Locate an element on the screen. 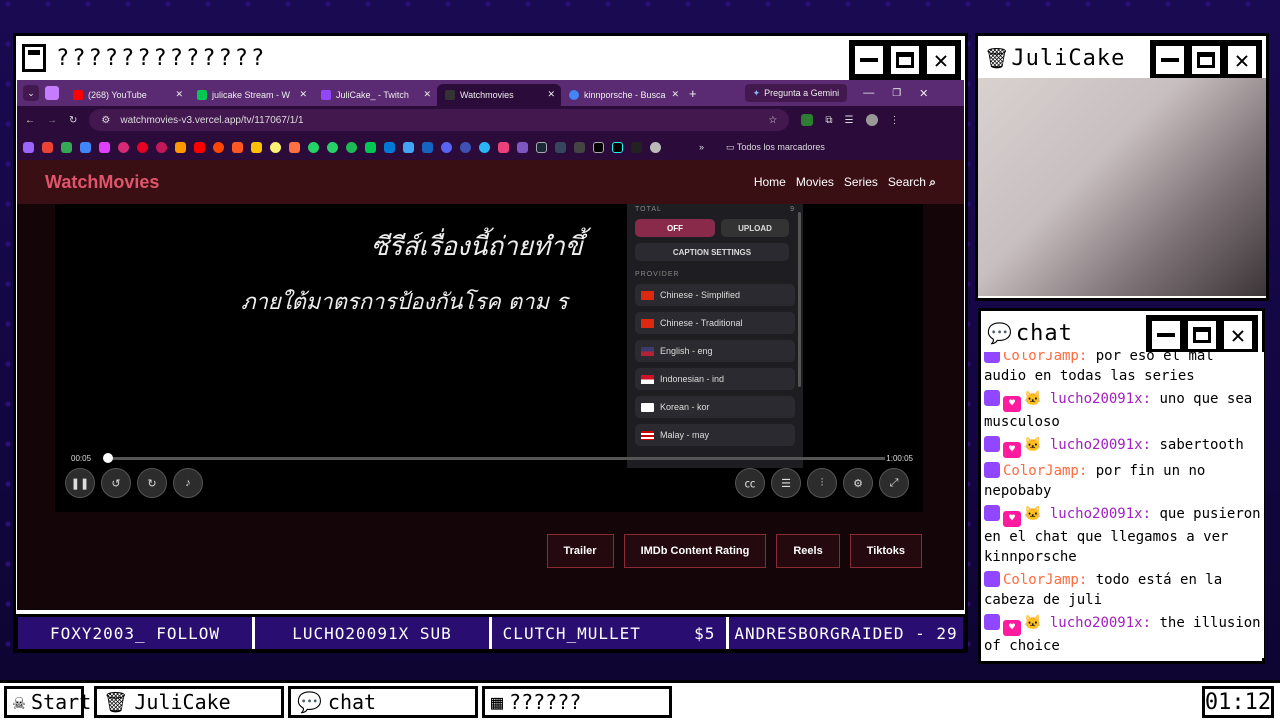 Image resolution: width=1280 pixels, height=720 pixels. start-button: ☠ Start is located at coordinates (47, 701).